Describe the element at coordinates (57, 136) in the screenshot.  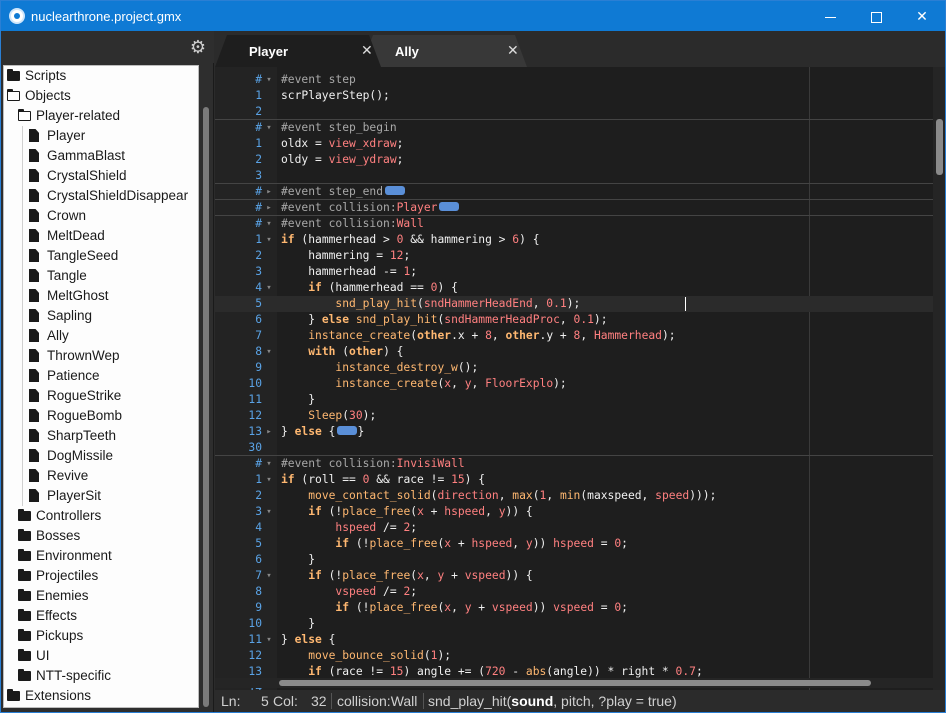
I see `tree-item-player: Player` at that location.